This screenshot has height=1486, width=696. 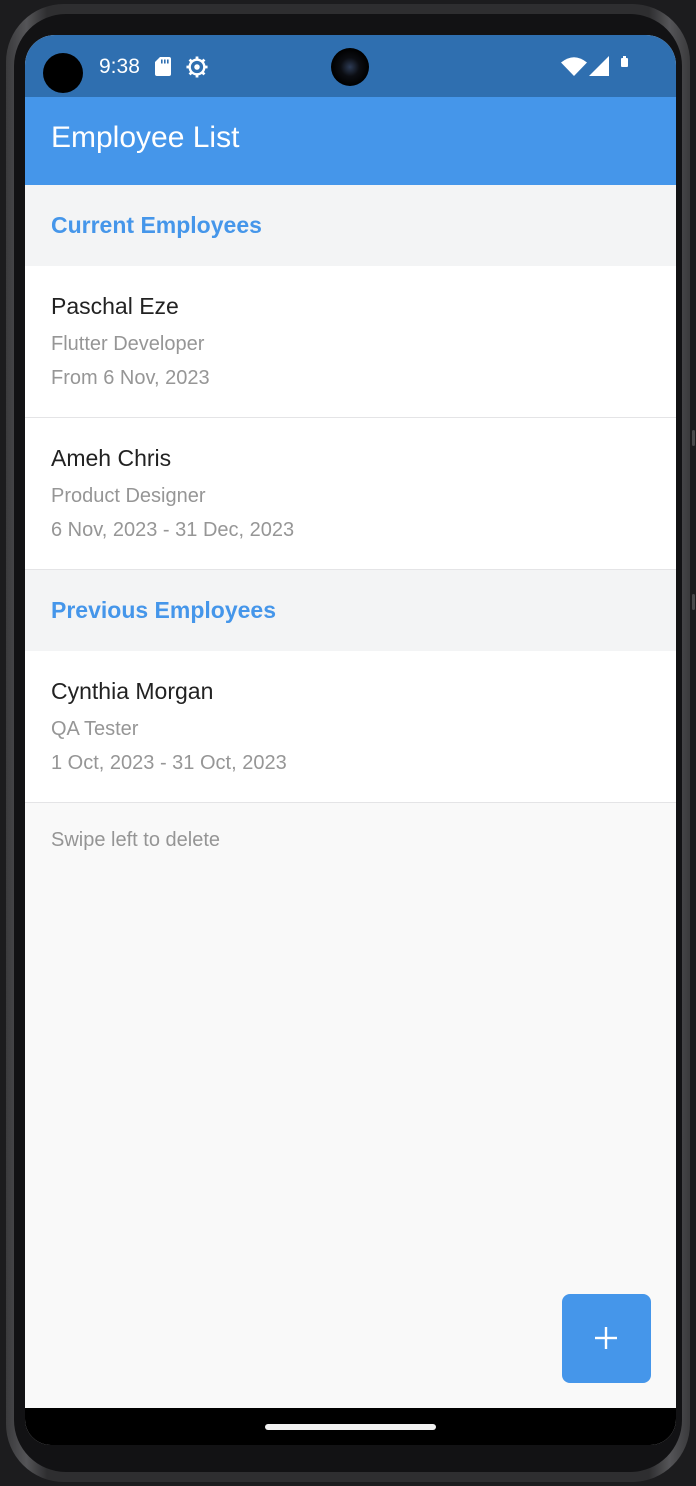 What do you see at coordinates (145, 137) in the screenshot?
I see `page-title: Employee List` at bounding box center [145, 137].